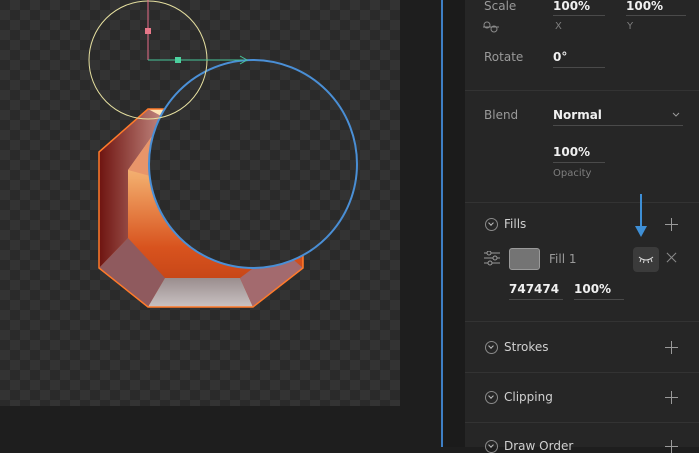 This screenshot has width=699, height=453. What do you see at coordinates (671, 257) in the screenshot?
I see `remove-fill-icon` at bounding box center [671, 257].